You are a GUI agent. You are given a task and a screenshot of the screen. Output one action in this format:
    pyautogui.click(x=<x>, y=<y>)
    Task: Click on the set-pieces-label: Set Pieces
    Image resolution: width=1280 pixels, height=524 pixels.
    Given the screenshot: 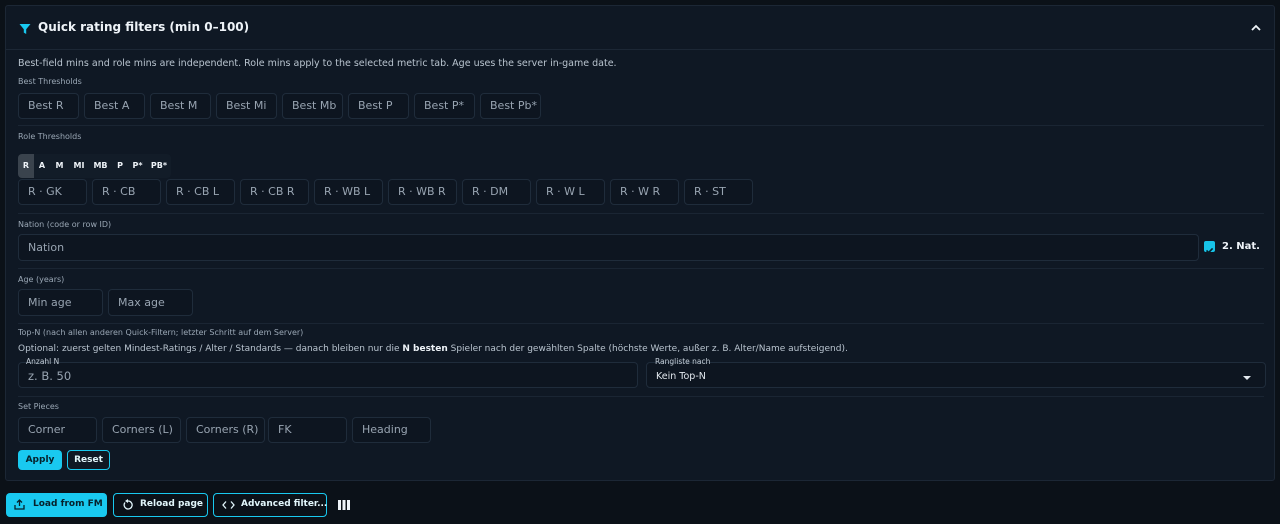 What is the action you would take?
    pyautogui.click(x=38, y=406)
    